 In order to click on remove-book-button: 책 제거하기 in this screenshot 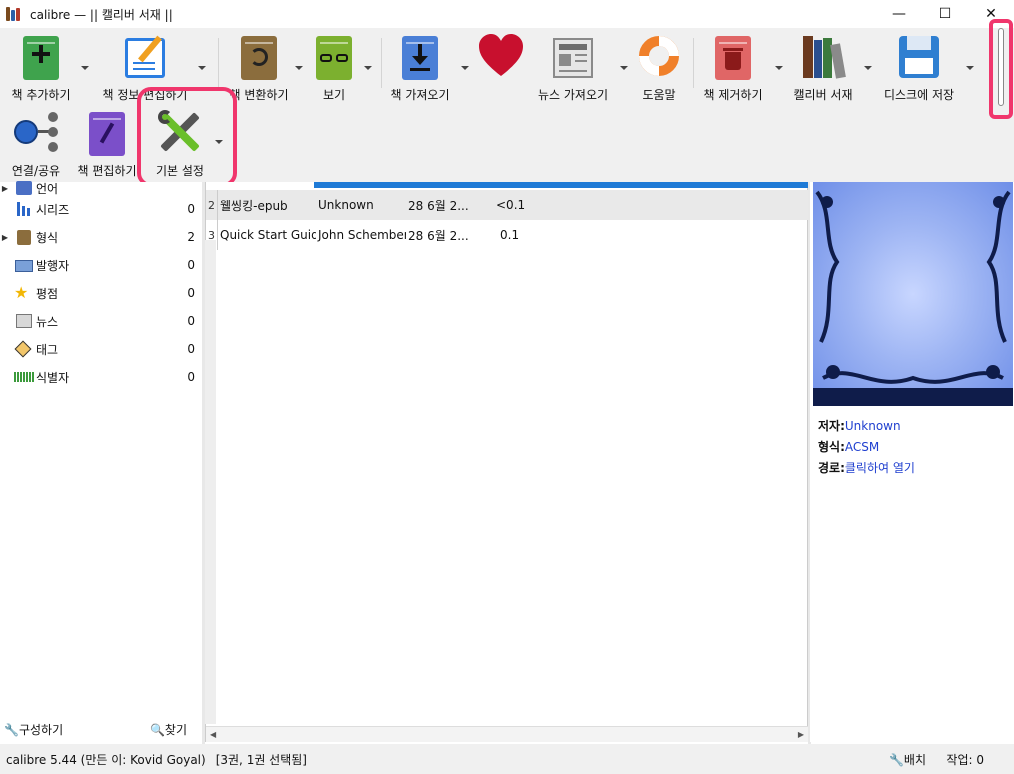, I will do `click(733, 67)`.